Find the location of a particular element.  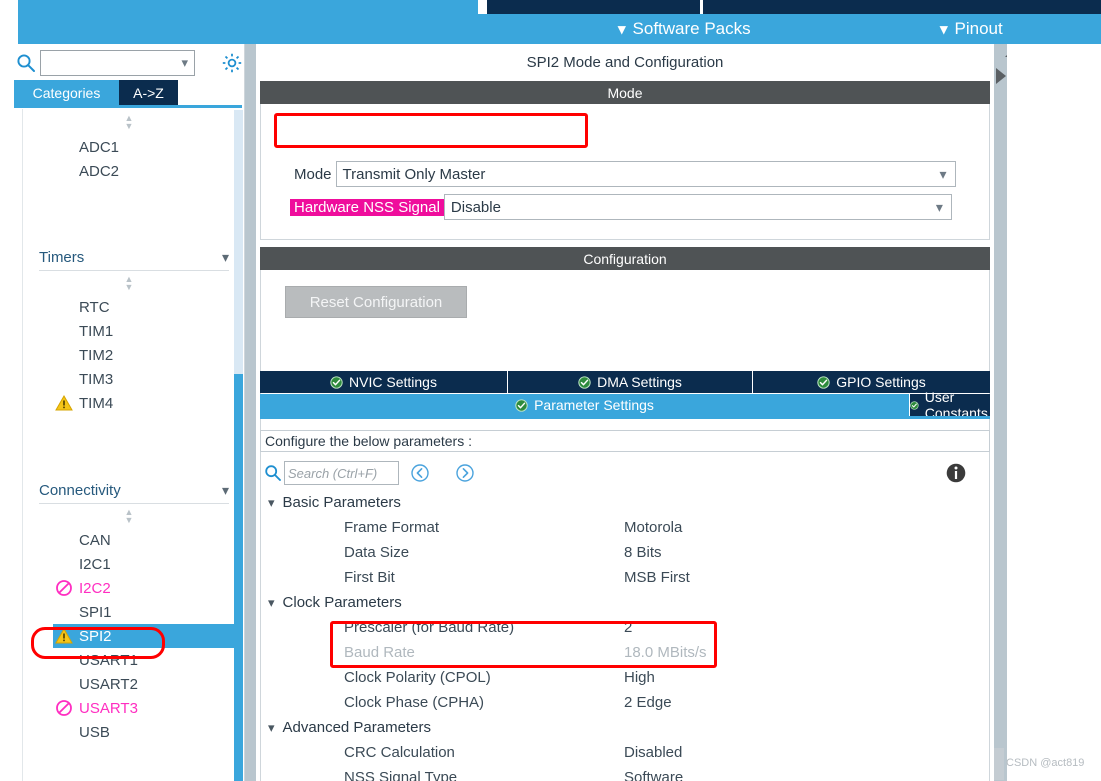

tree-item-tim2: TIM2 is located at coordinates (143, 355).